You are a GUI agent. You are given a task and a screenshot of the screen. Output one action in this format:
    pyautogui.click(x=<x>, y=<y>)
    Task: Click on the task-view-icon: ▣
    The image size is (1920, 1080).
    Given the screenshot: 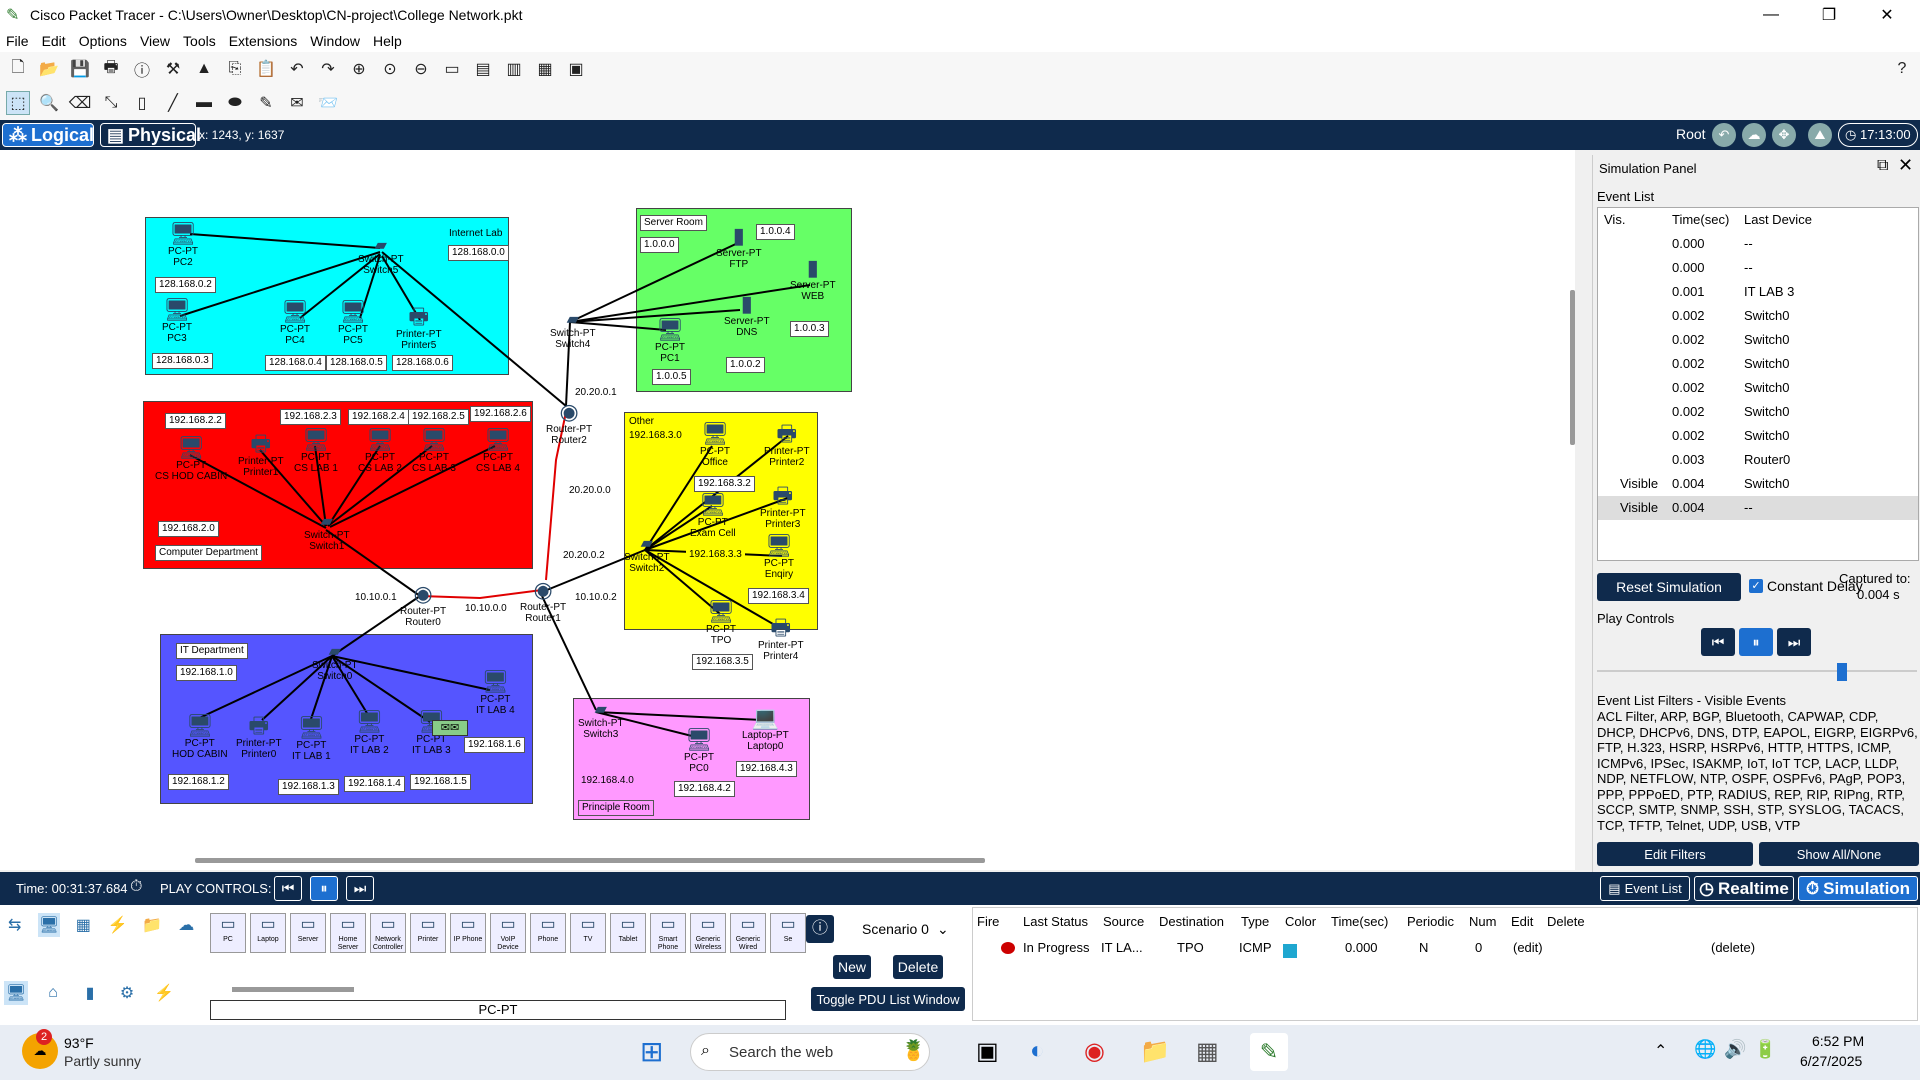 What is the action you would take?
    pyautogui.click(x=987, y=1051)
    